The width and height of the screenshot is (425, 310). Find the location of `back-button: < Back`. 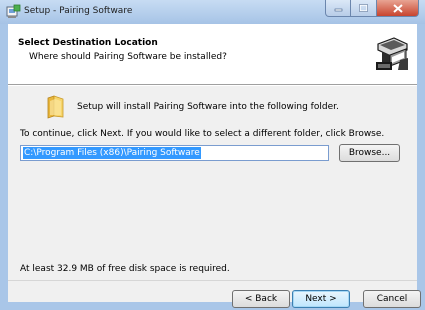

back-button: < Back is located at coordinates (261, 299).